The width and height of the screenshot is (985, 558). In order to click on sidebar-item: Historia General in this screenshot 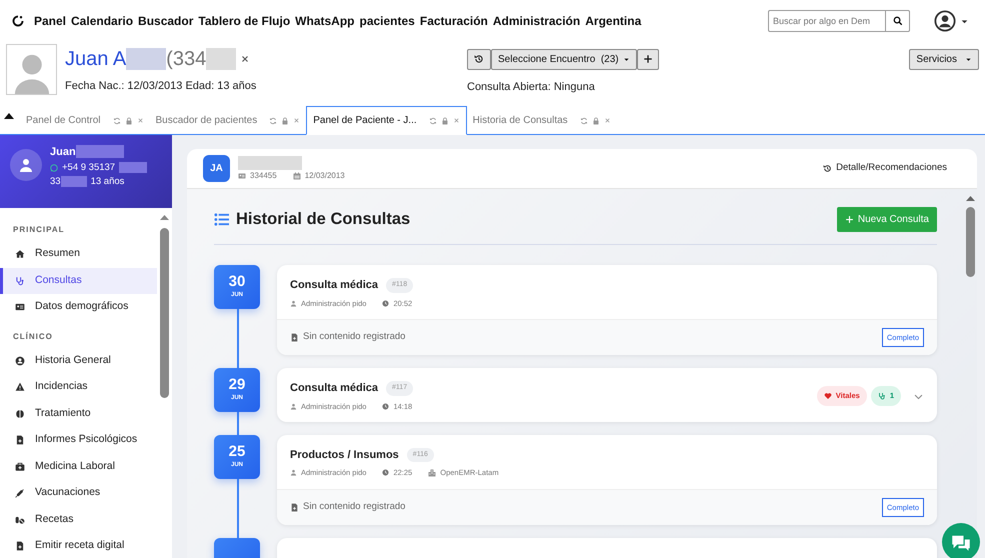, I will do `click(78, 361)`.